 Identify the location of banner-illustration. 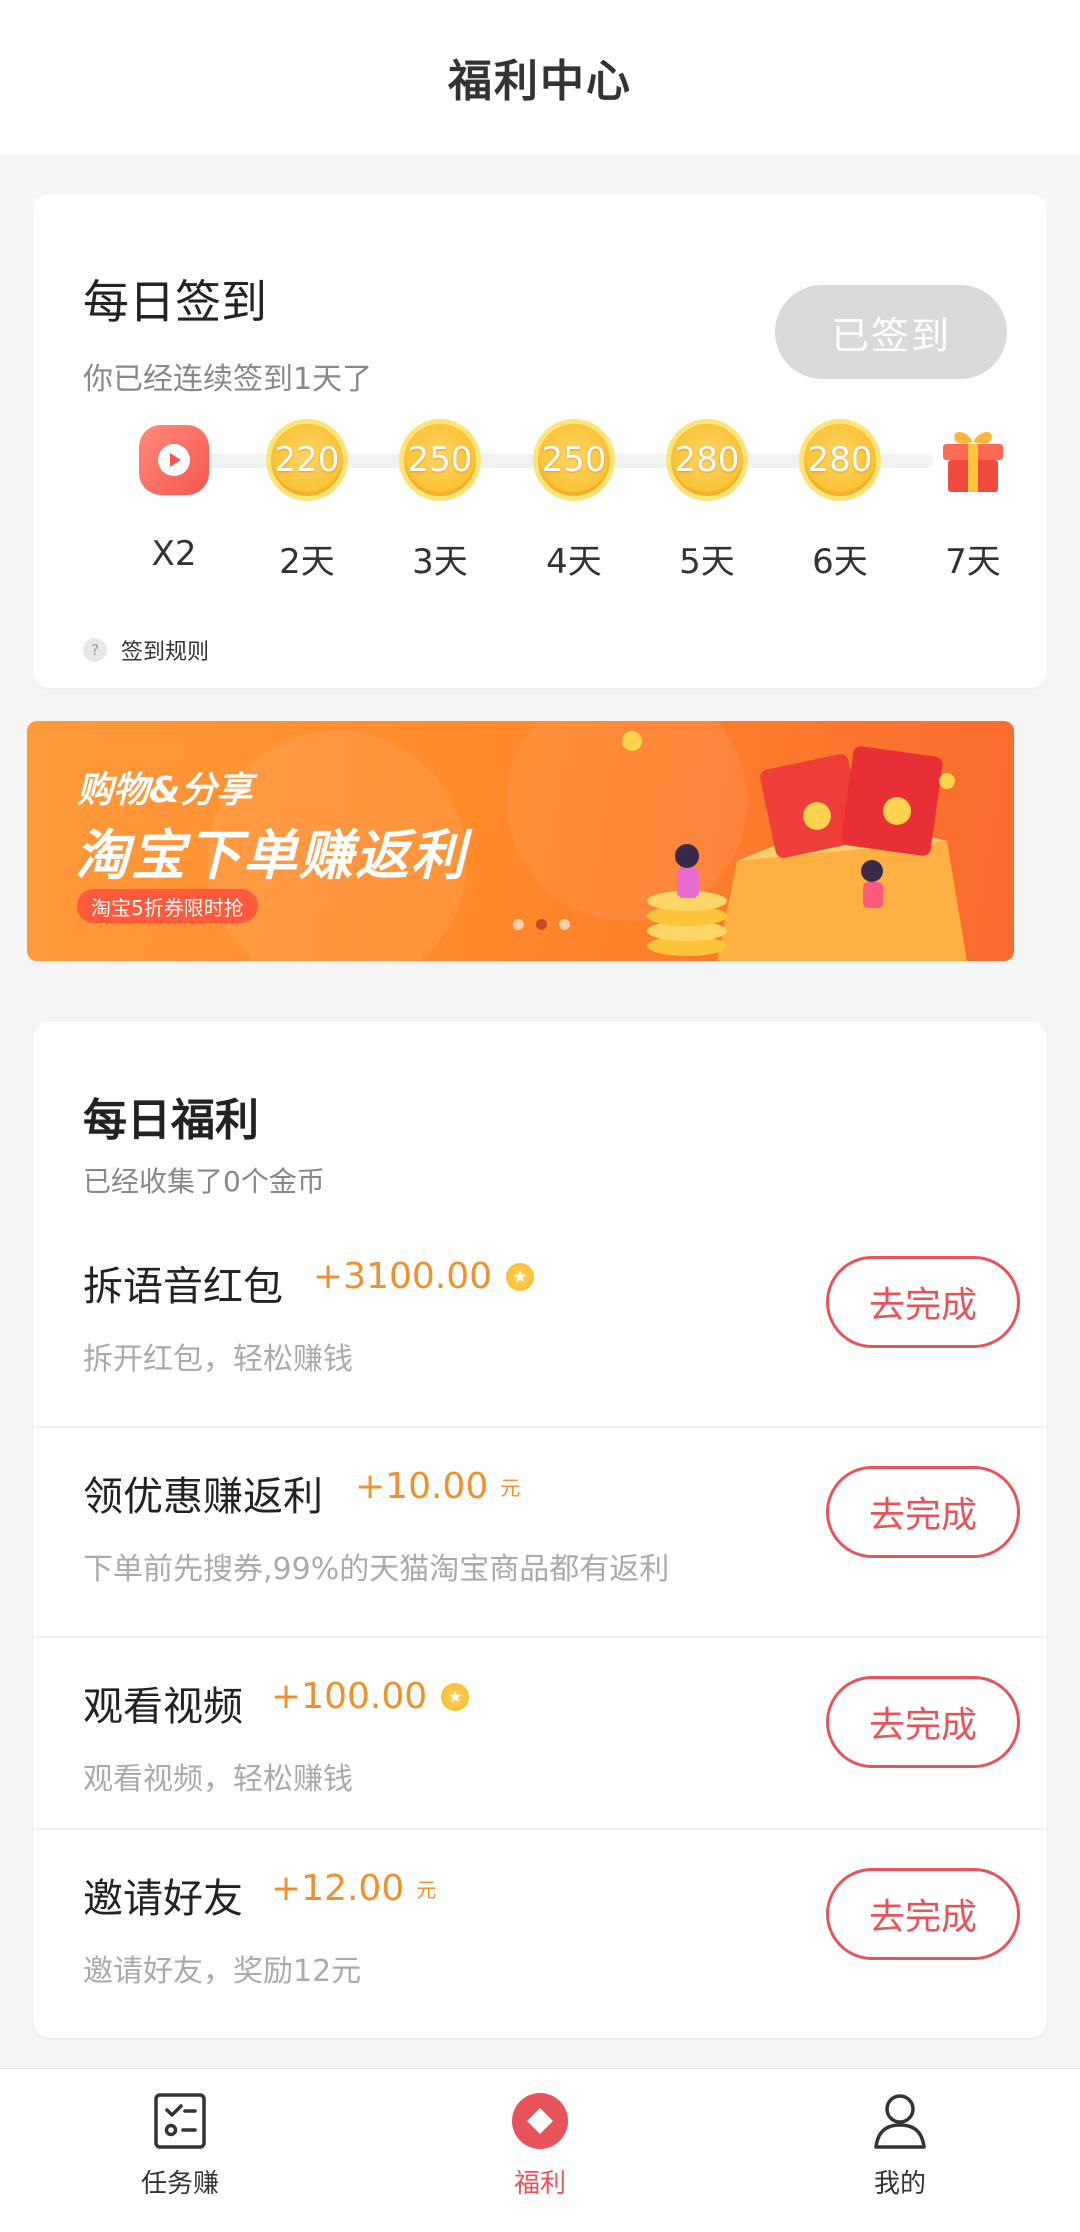
(794, 846).